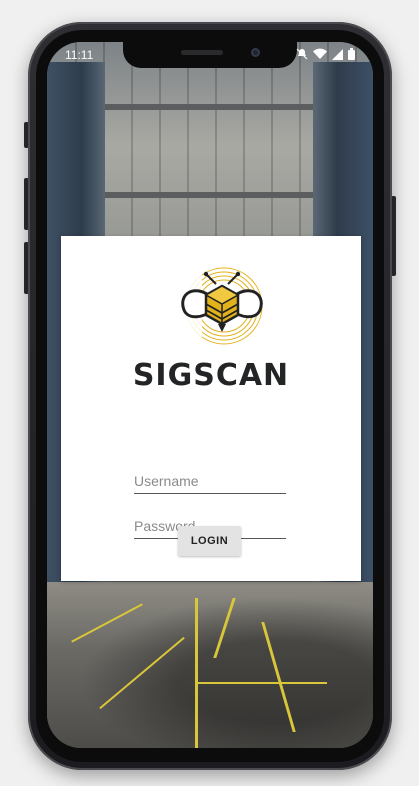 This screenshot has width=419, height=786. I want to click on speaker-grille, so click(202, 52).